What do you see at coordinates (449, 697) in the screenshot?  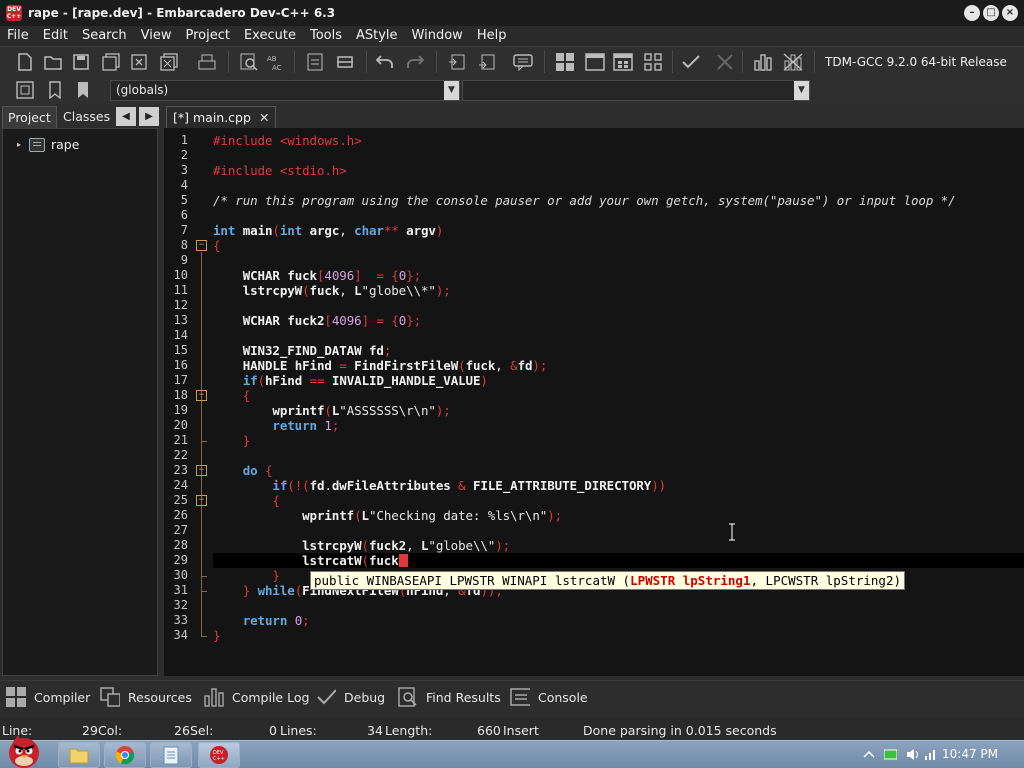 I see `tab-find-results: Find Results` at bounding box center [449, 697].